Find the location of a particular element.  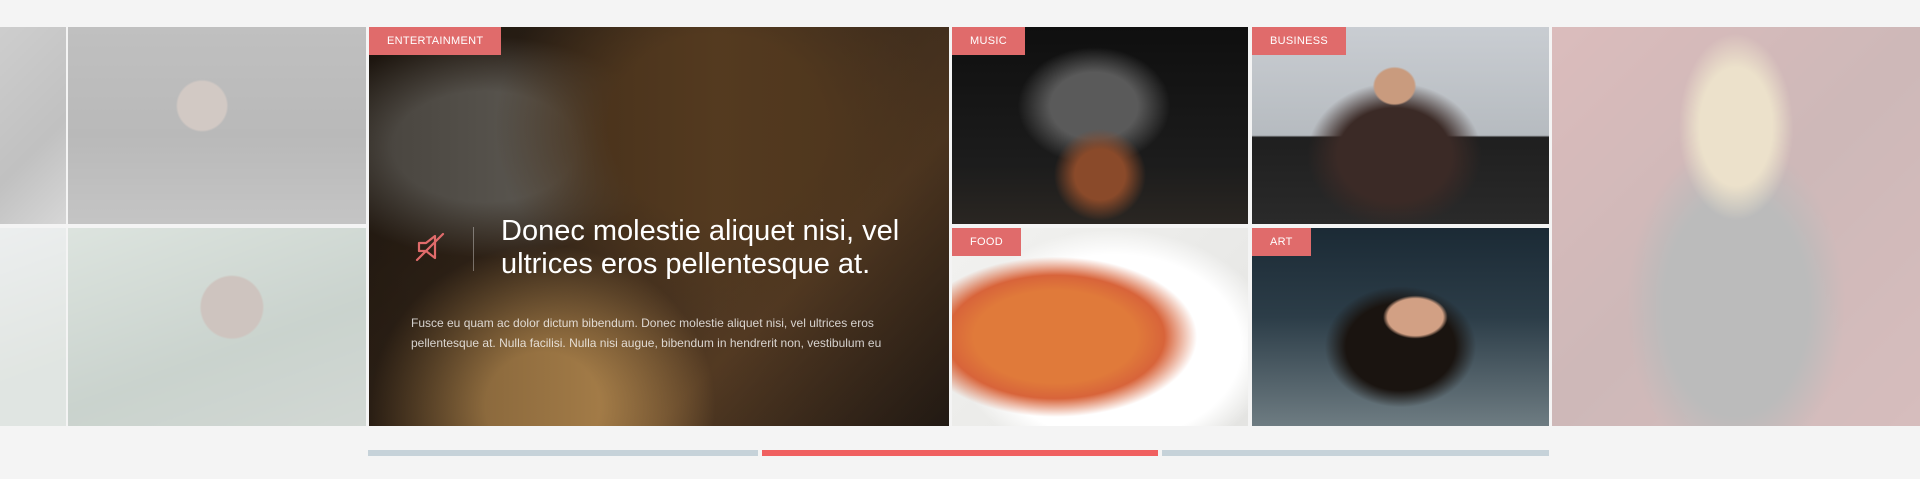

tile-business-tag: BUSINESS is located at coordinates (1299, 41).